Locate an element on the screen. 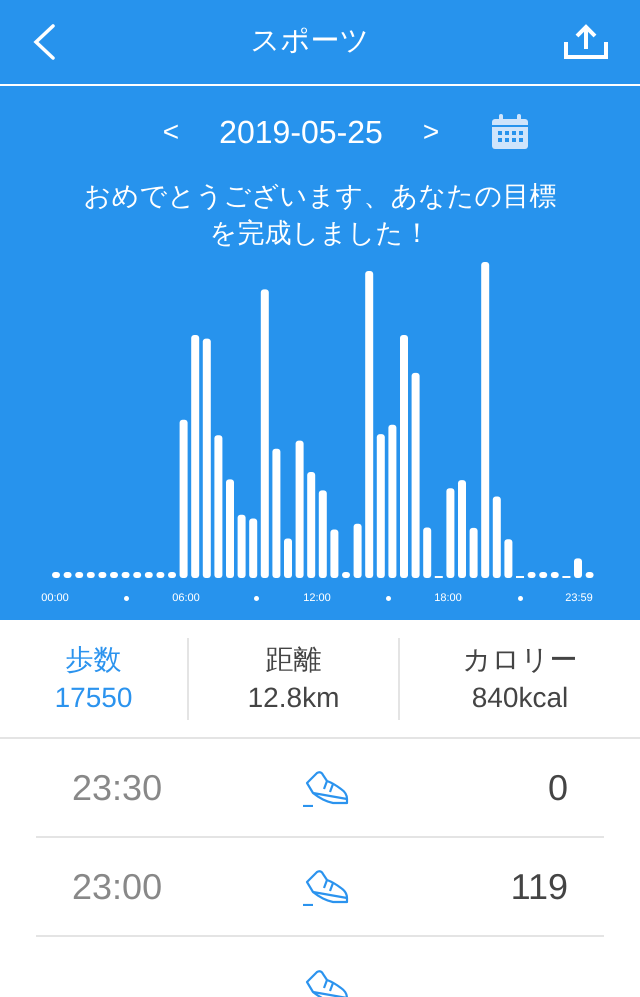 Image resolution: width=640 pixels, height=997 pixels. record-steps: 0 is located at coordinates (490, 787).